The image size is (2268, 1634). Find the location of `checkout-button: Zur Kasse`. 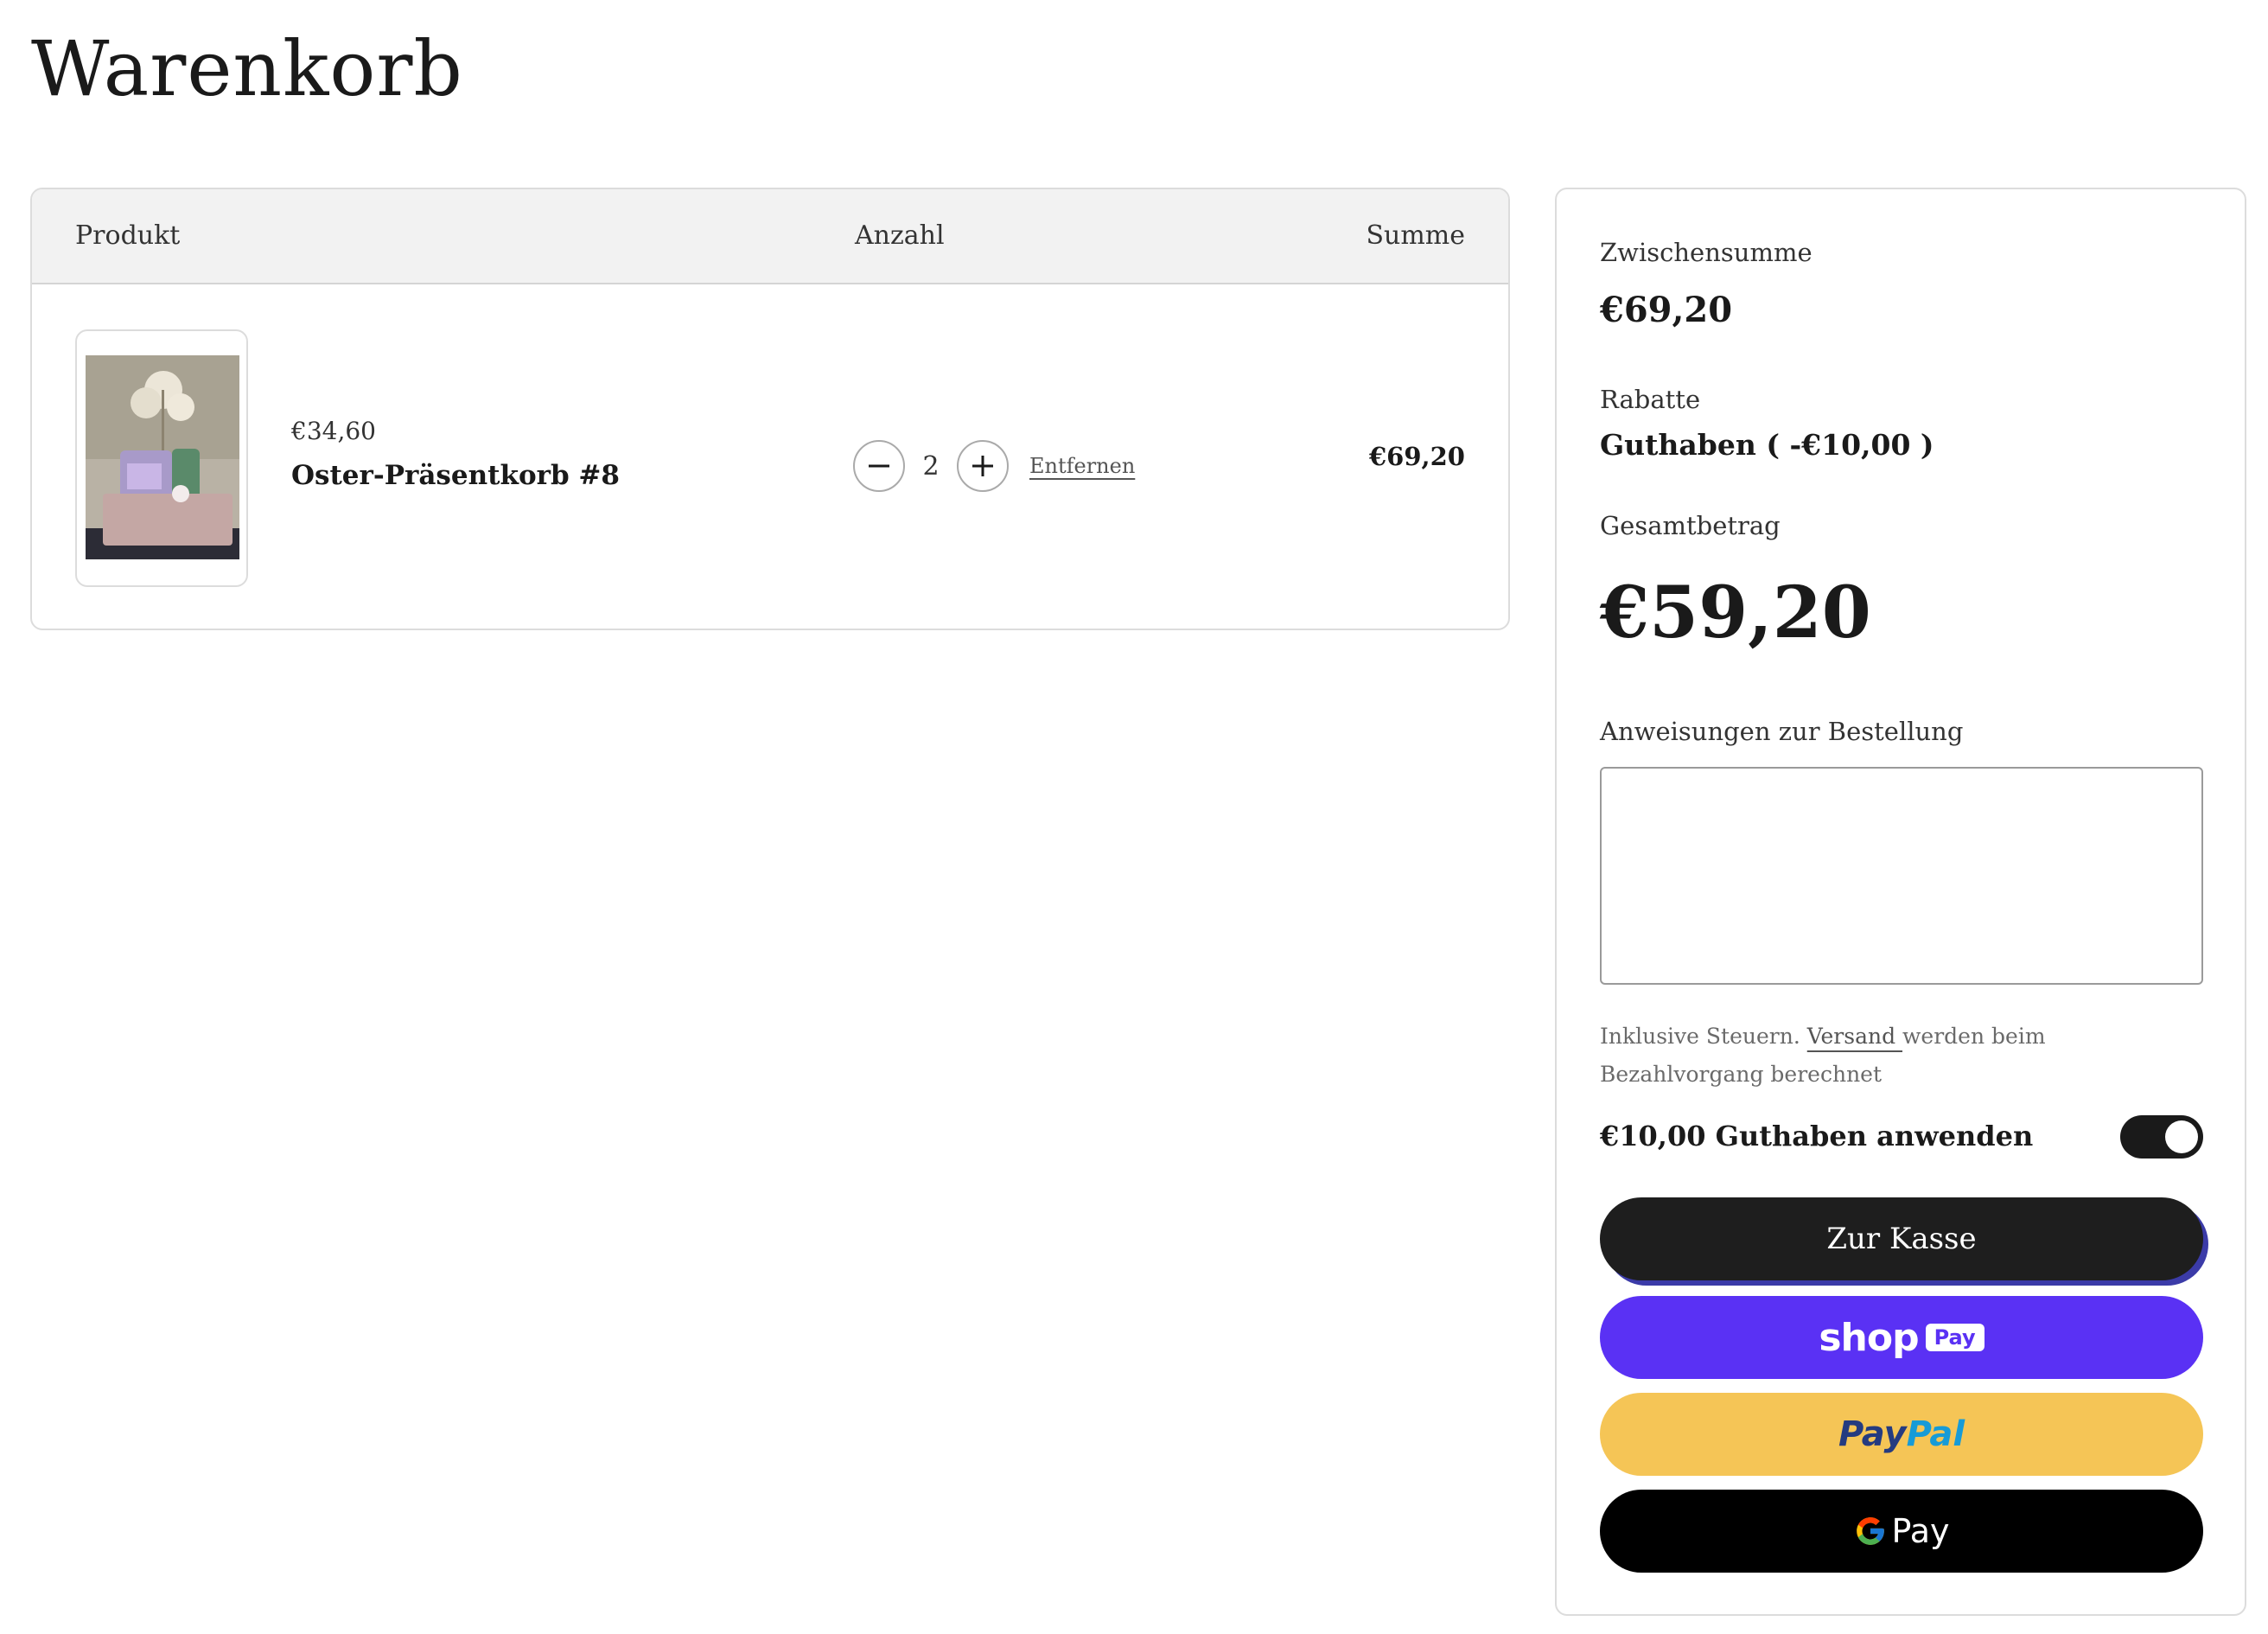

checkout-button: Zur Kasse is located at coordinates (1901, 1238).